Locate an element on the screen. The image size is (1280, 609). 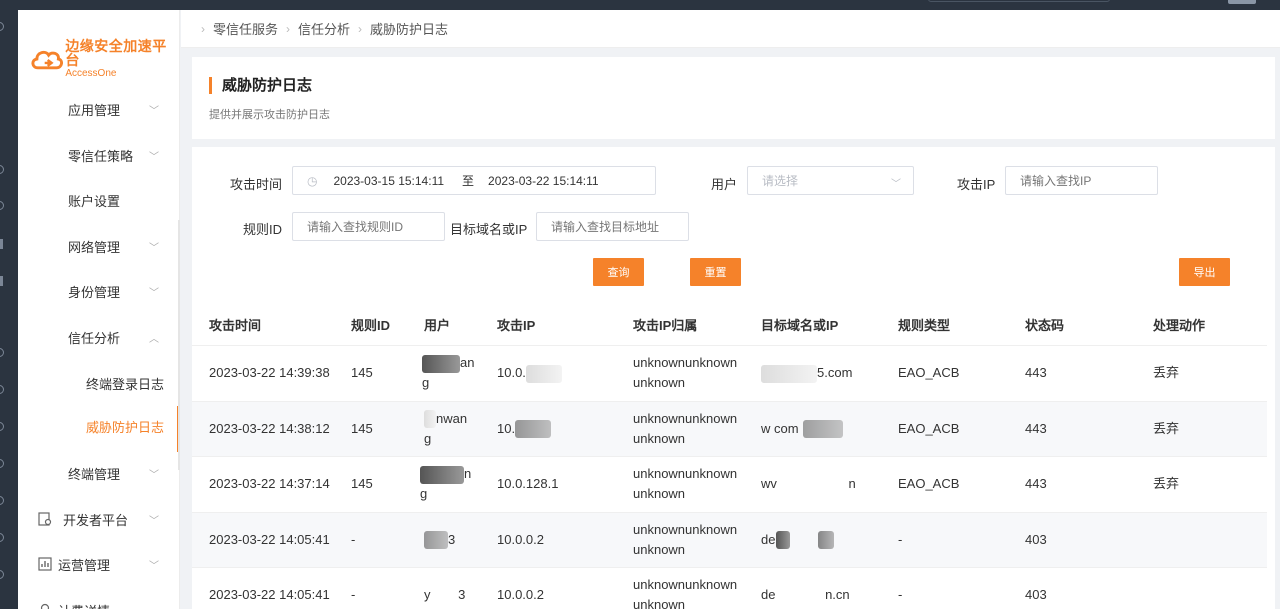
cell-user-line2: g is located at coordinates (424, 493).